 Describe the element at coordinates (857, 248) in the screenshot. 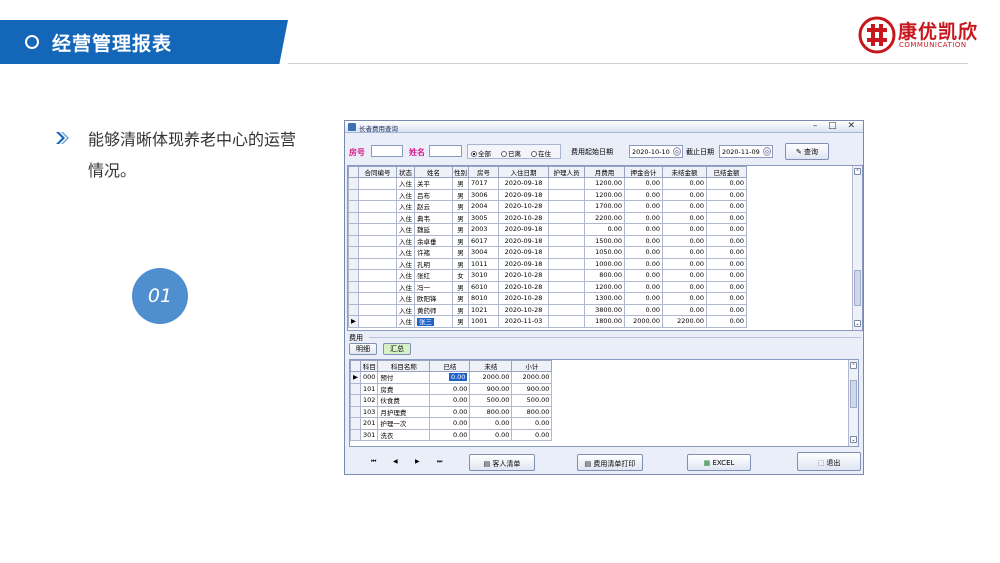

I see `main-scrollbar: ⌃ ⌄` at that location.